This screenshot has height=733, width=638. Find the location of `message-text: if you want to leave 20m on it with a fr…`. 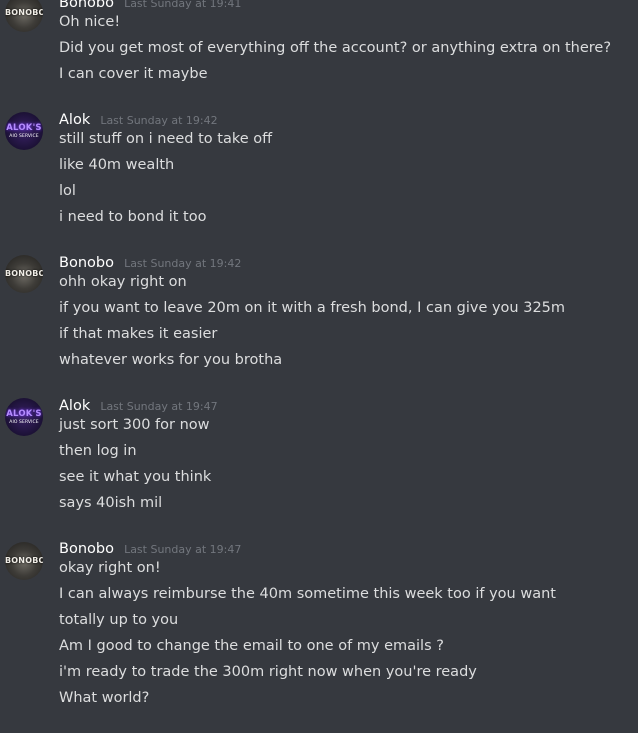

message-text: if you want to leave 20m on it with a fr… is located at coordinates (312, 308).